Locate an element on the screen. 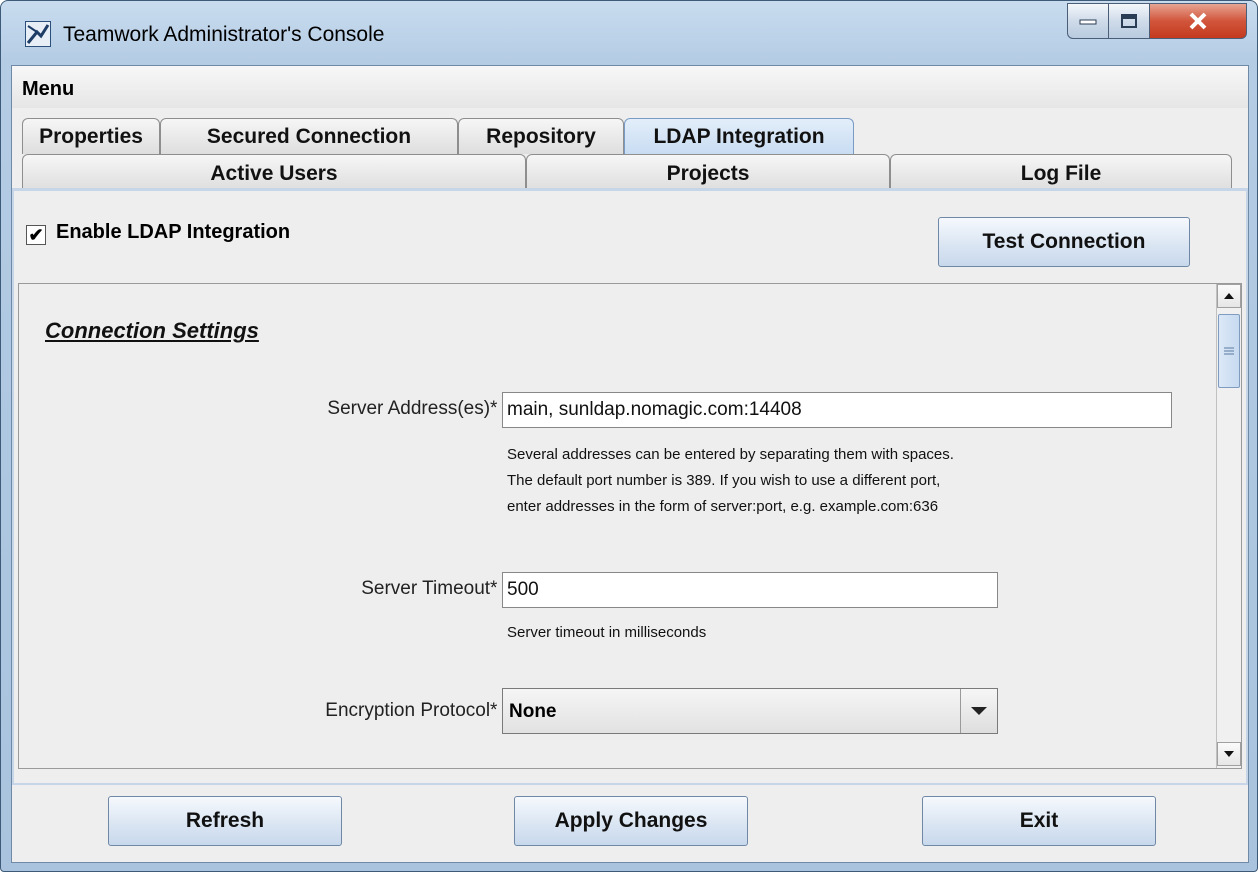 Image resolution: width=1258 pixels, height=872 pixels. tab-projects: Projects is located at coordinates (708, 172).